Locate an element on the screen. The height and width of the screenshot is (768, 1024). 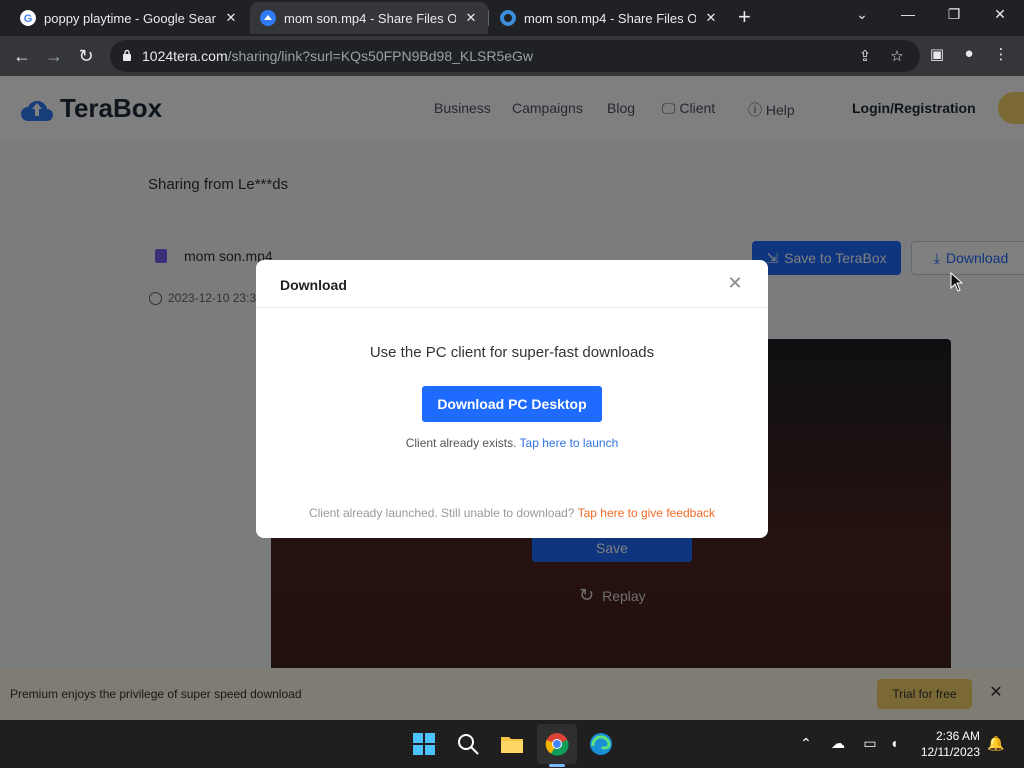
cloud-offline-icon: ☁ is located at coordinates (838, 743).